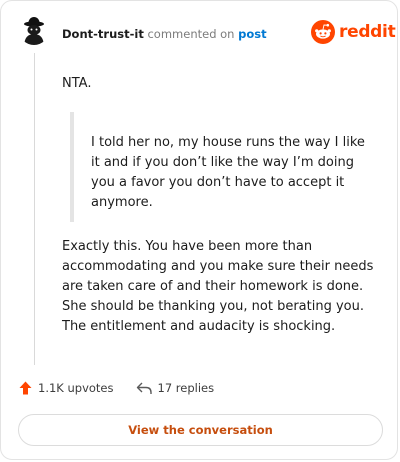  I want to click on replies-button: 17 replies, so click(175, 388).